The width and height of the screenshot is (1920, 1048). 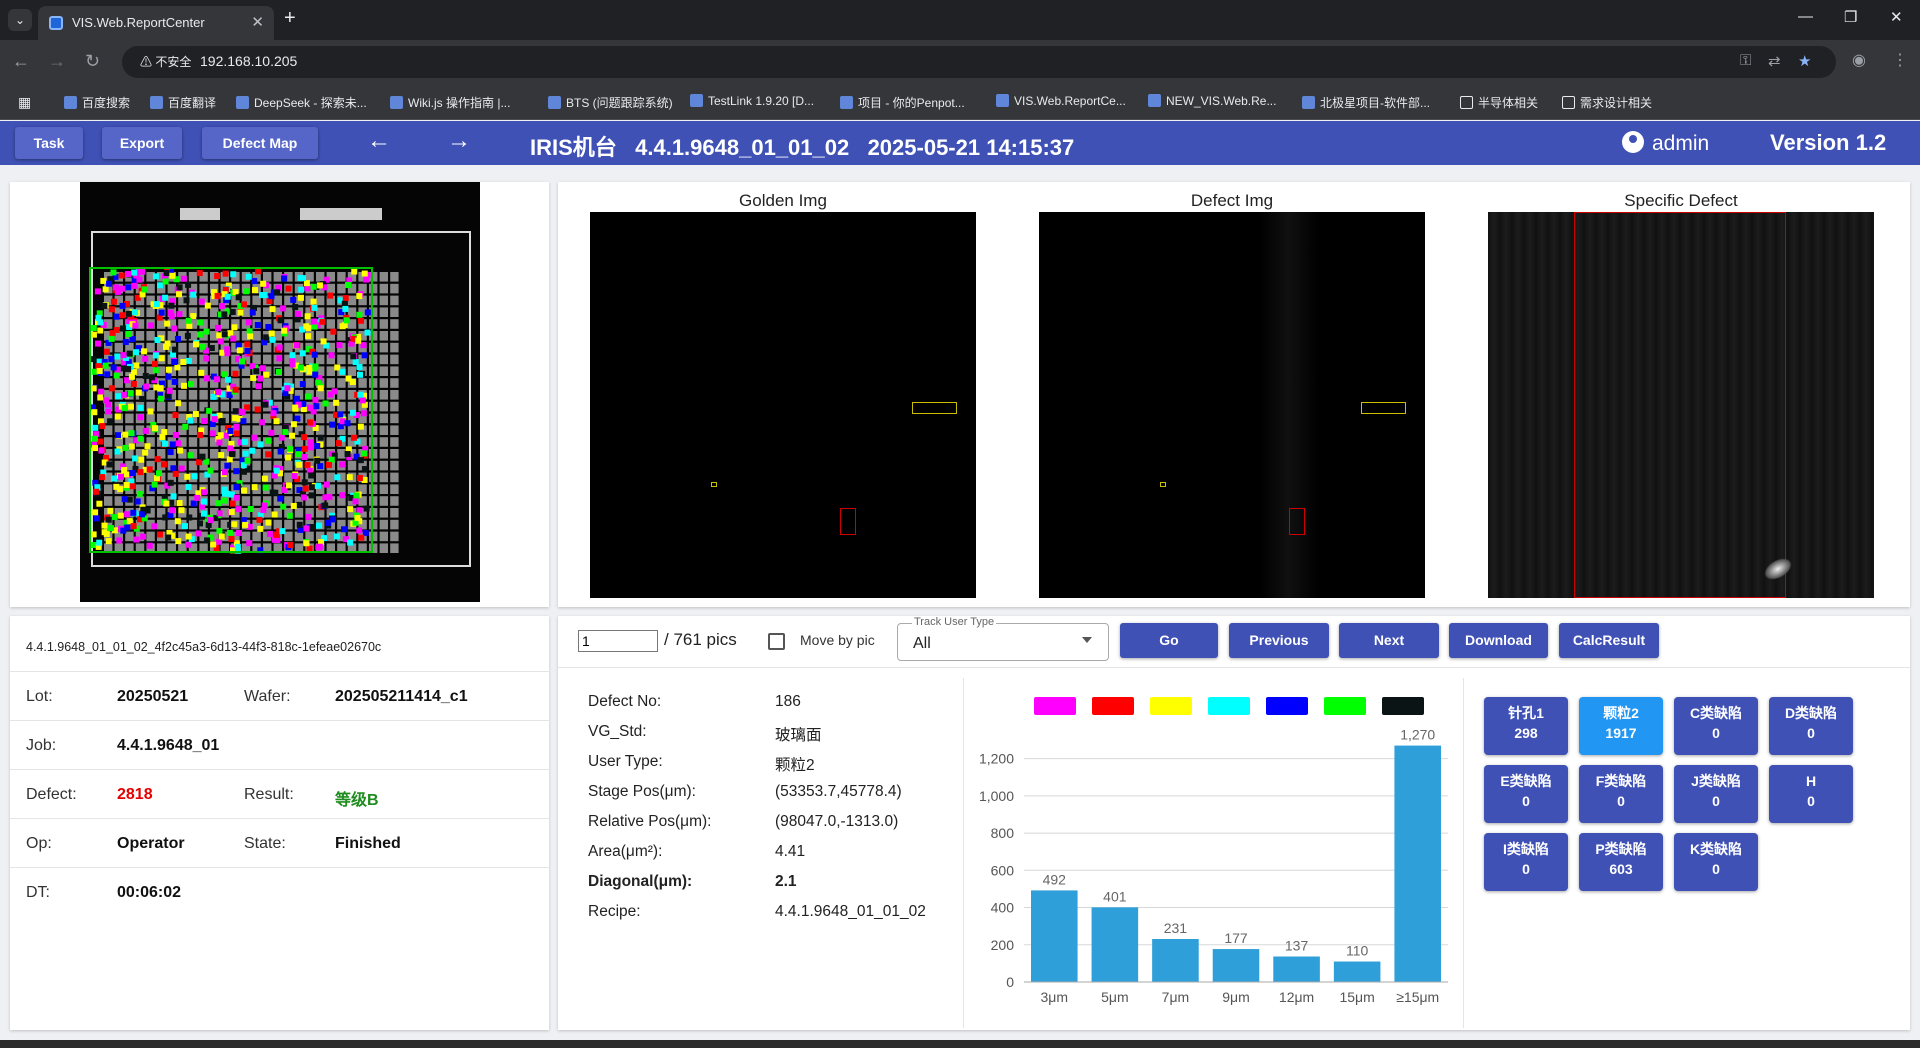 I want to click on password-key-icon: ⚿, so click(x=1745, y=60).